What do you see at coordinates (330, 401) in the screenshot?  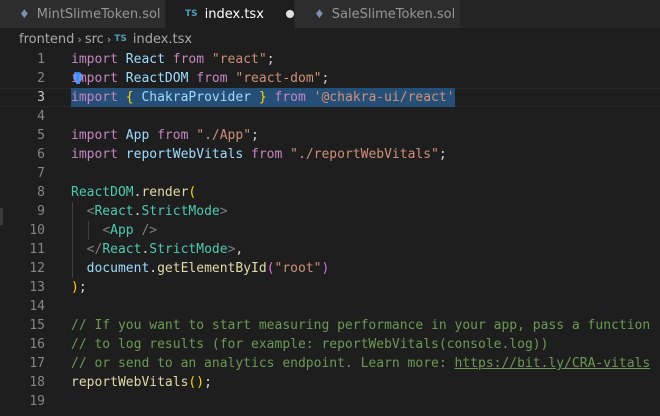 I see `code-line: 19` at bounding box center [330, 401].